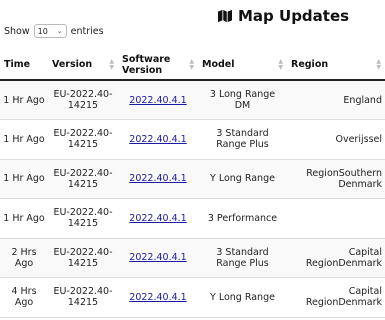 The image size is (385, 320). I want to click on column-header-version: Version ▲ ▼, so click(83, 65).